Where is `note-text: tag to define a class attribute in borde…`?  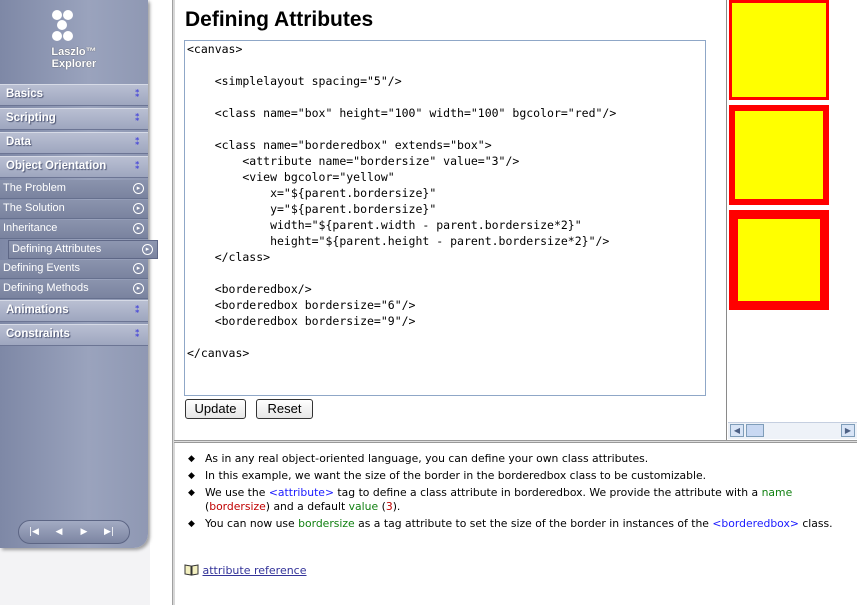 note-text: tag to define a class attribute in borde… is located at coordinates (548, 492).